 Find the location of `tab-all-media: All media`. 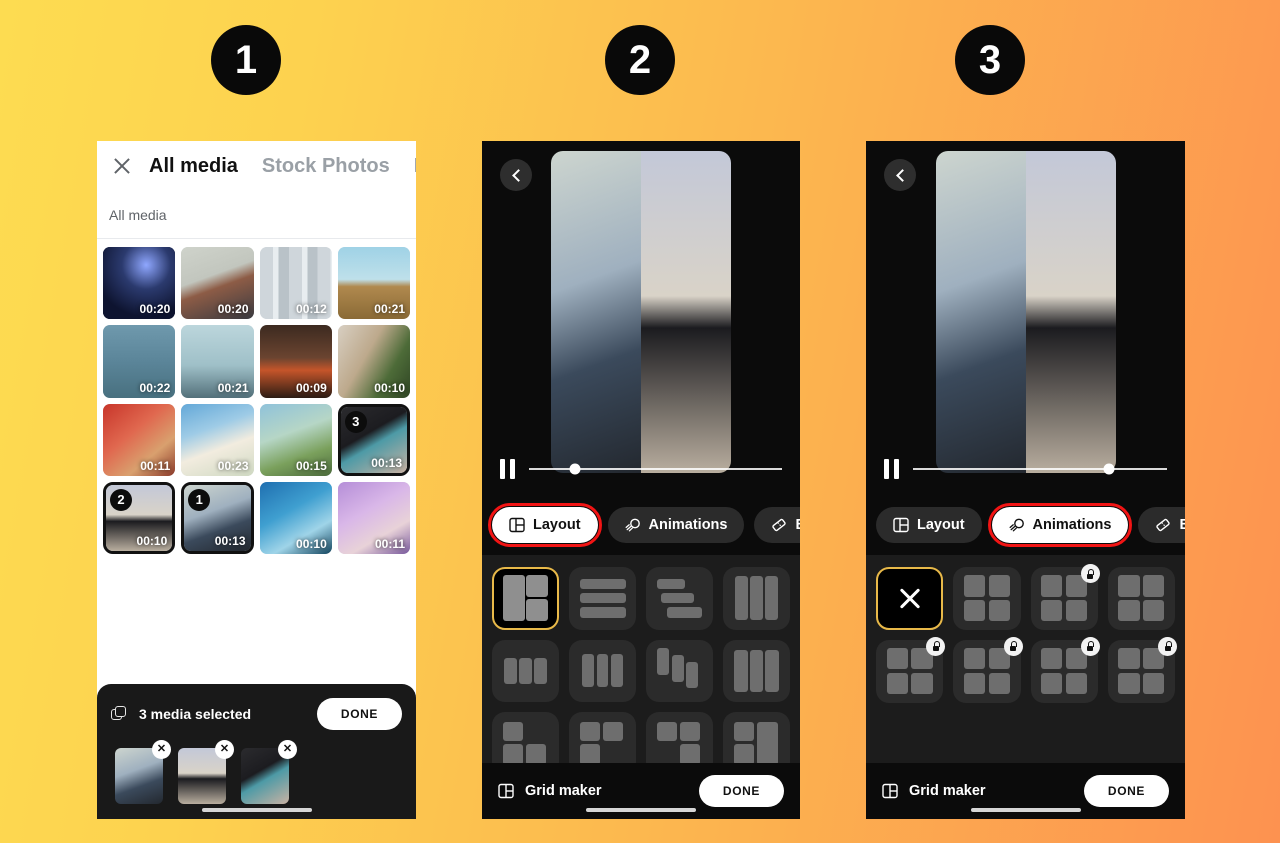

tab-all-media: All media is located at coordinates (193, 166).